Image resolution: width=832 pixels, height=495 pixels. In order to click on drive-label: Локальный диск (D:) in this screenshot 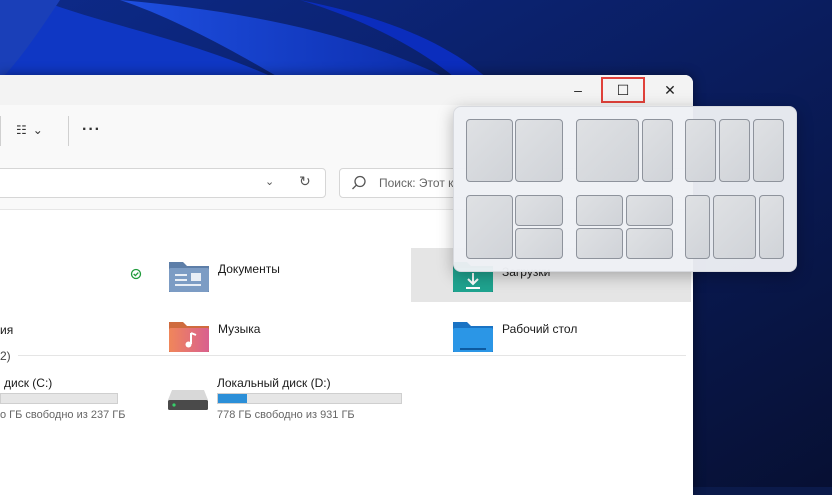, I will do `click(274, 383)`.